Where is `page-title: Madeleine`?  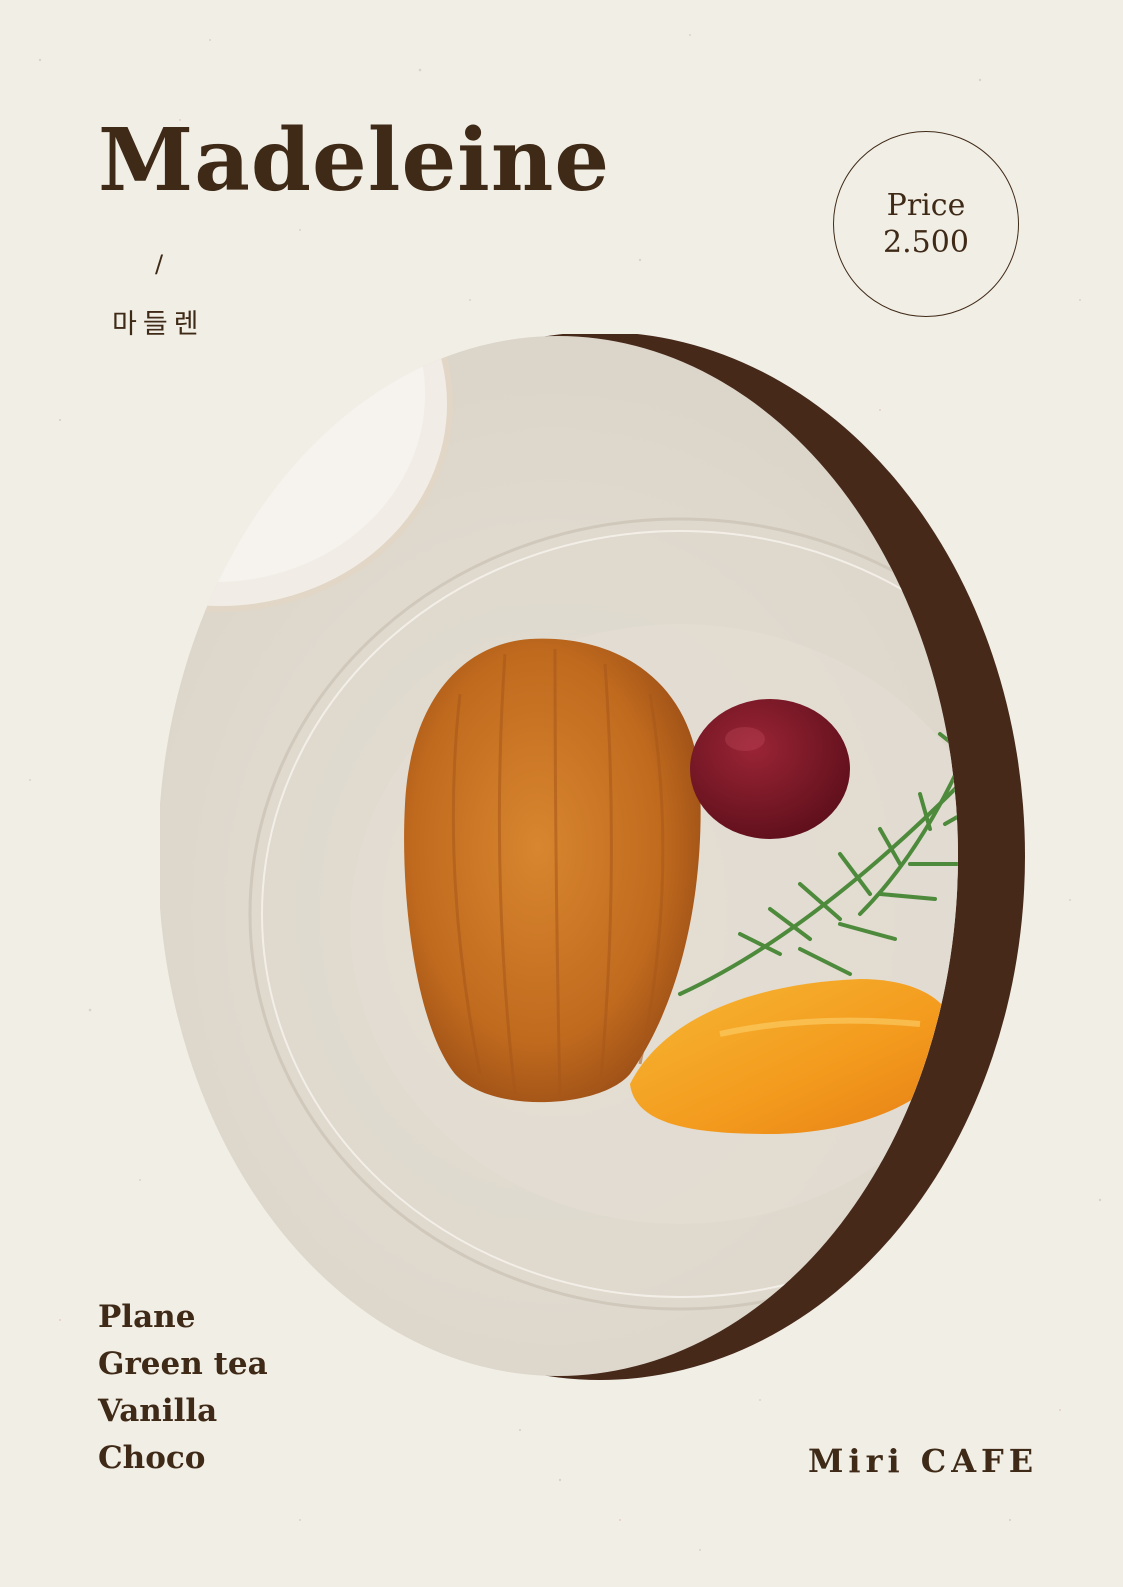 page-title: Madeleine is located at coordinates (354, 160).